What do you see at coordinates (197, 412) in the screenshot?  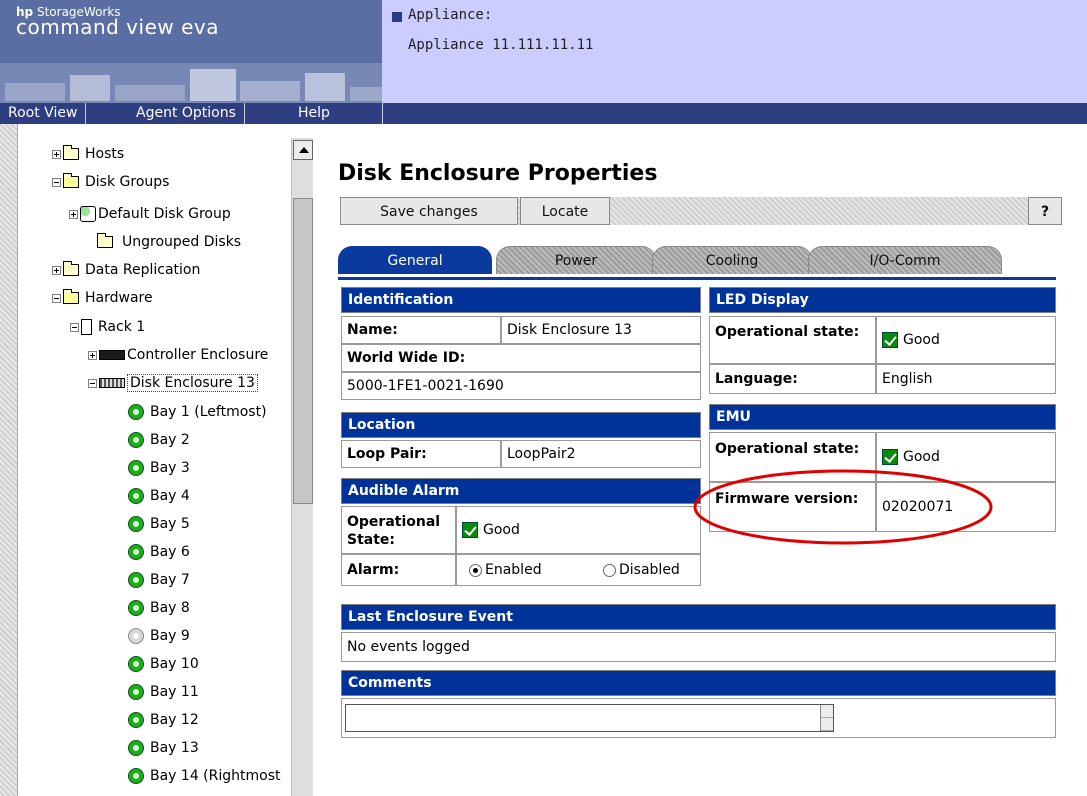 I see `tree-item-bay: Bay 1 (Leftmost)` at bounding box center [197, 412].